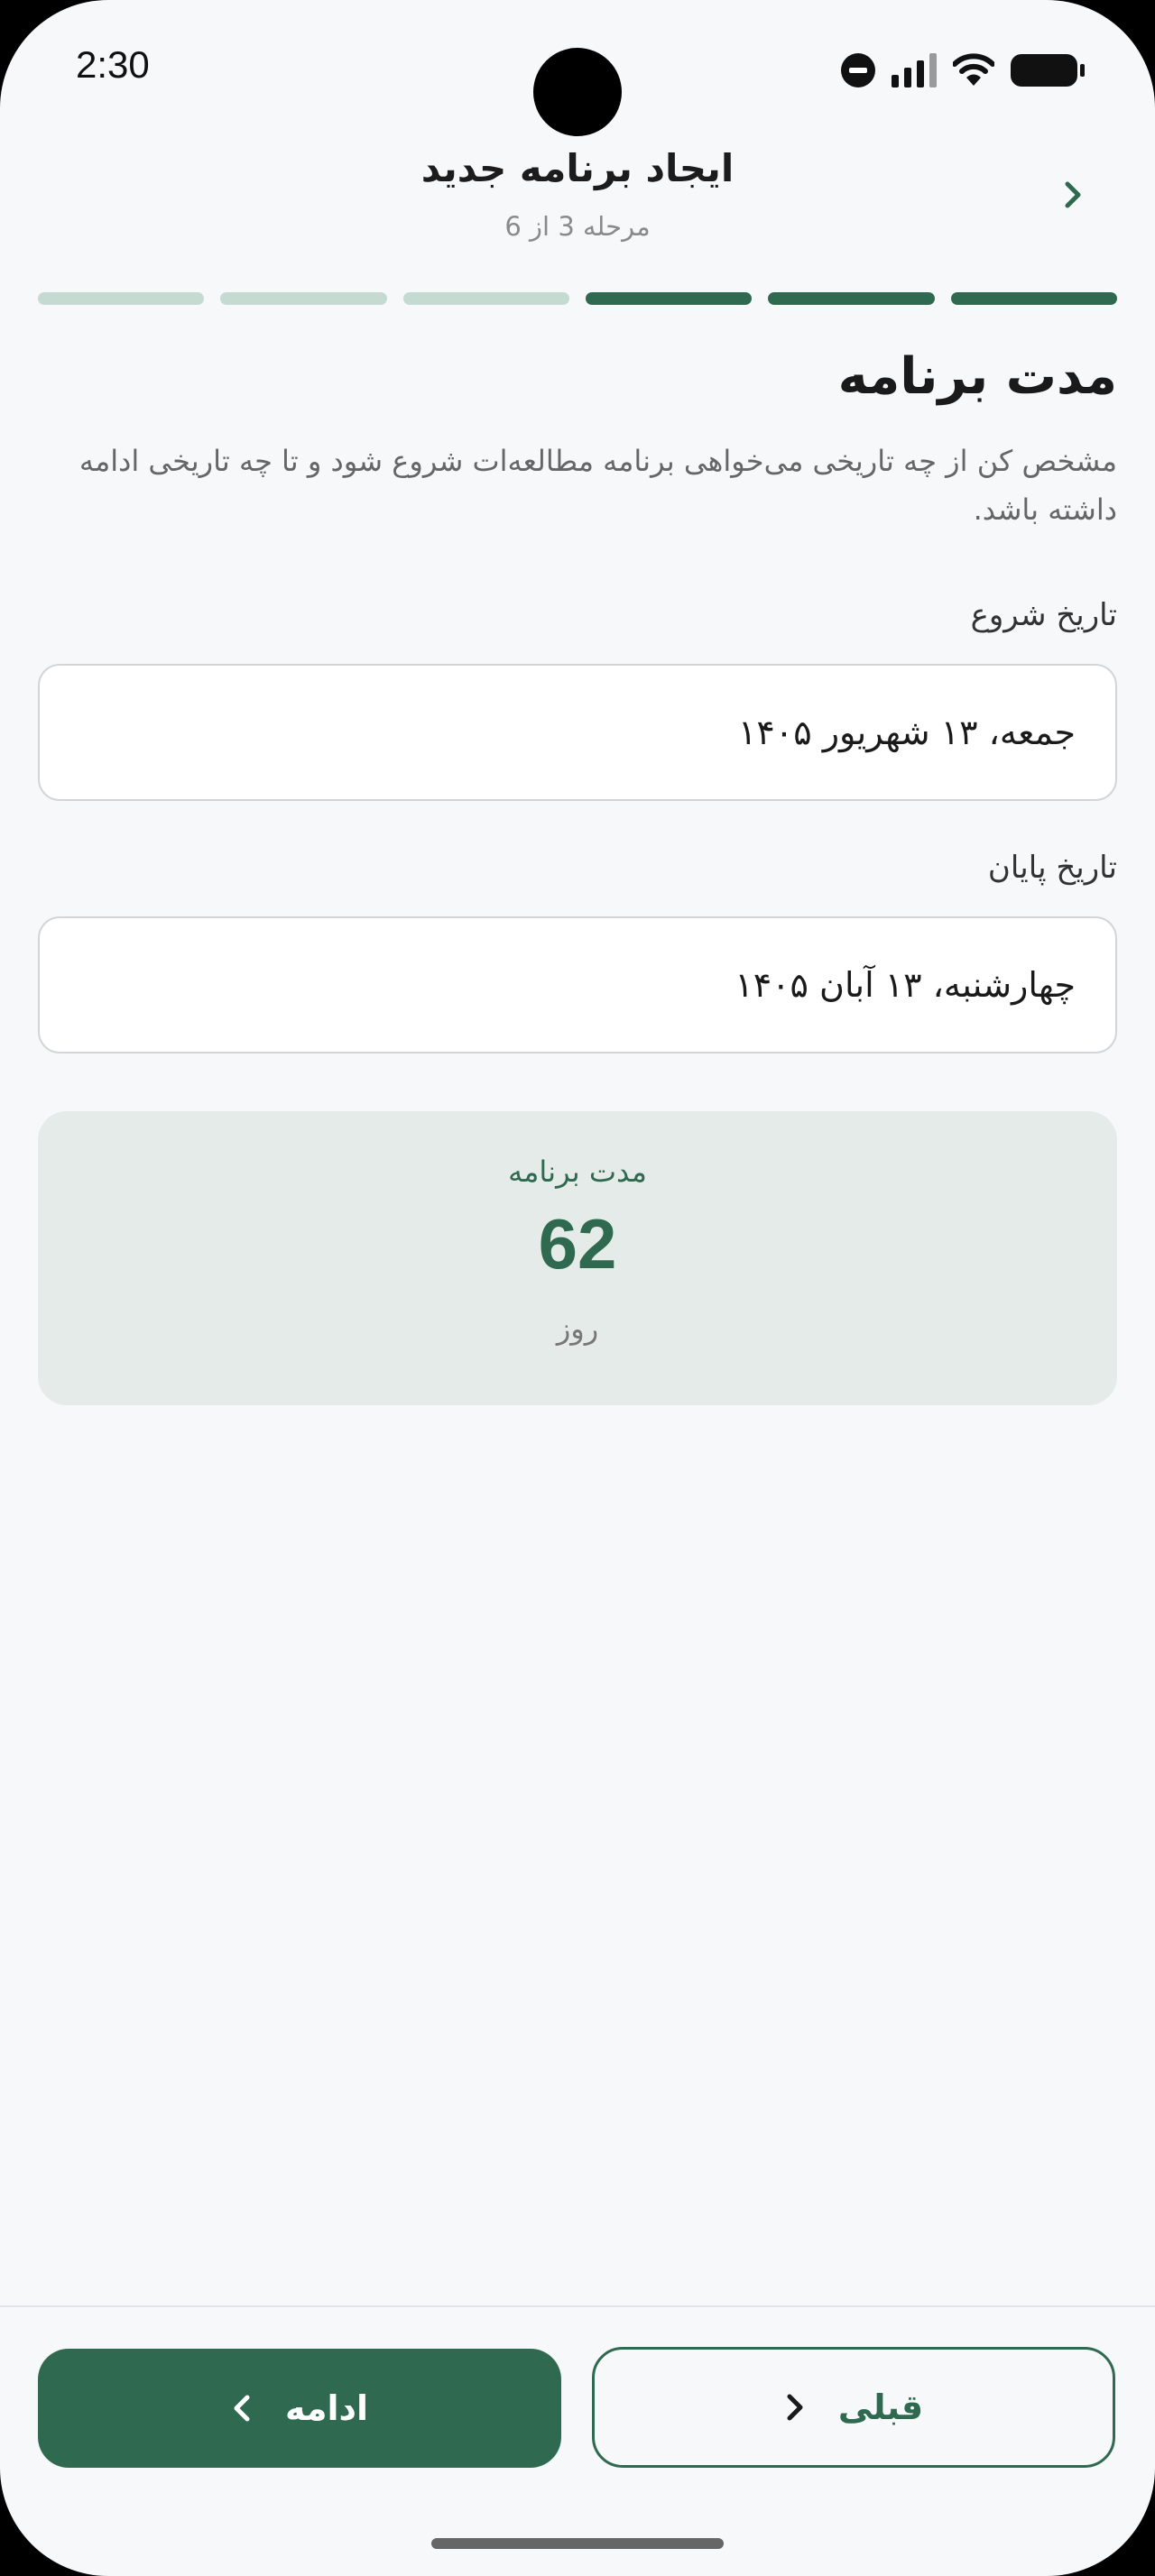 This screenshot has height=2576, width=1155. I want to click on duration-value: 62, so click(577, 1244).